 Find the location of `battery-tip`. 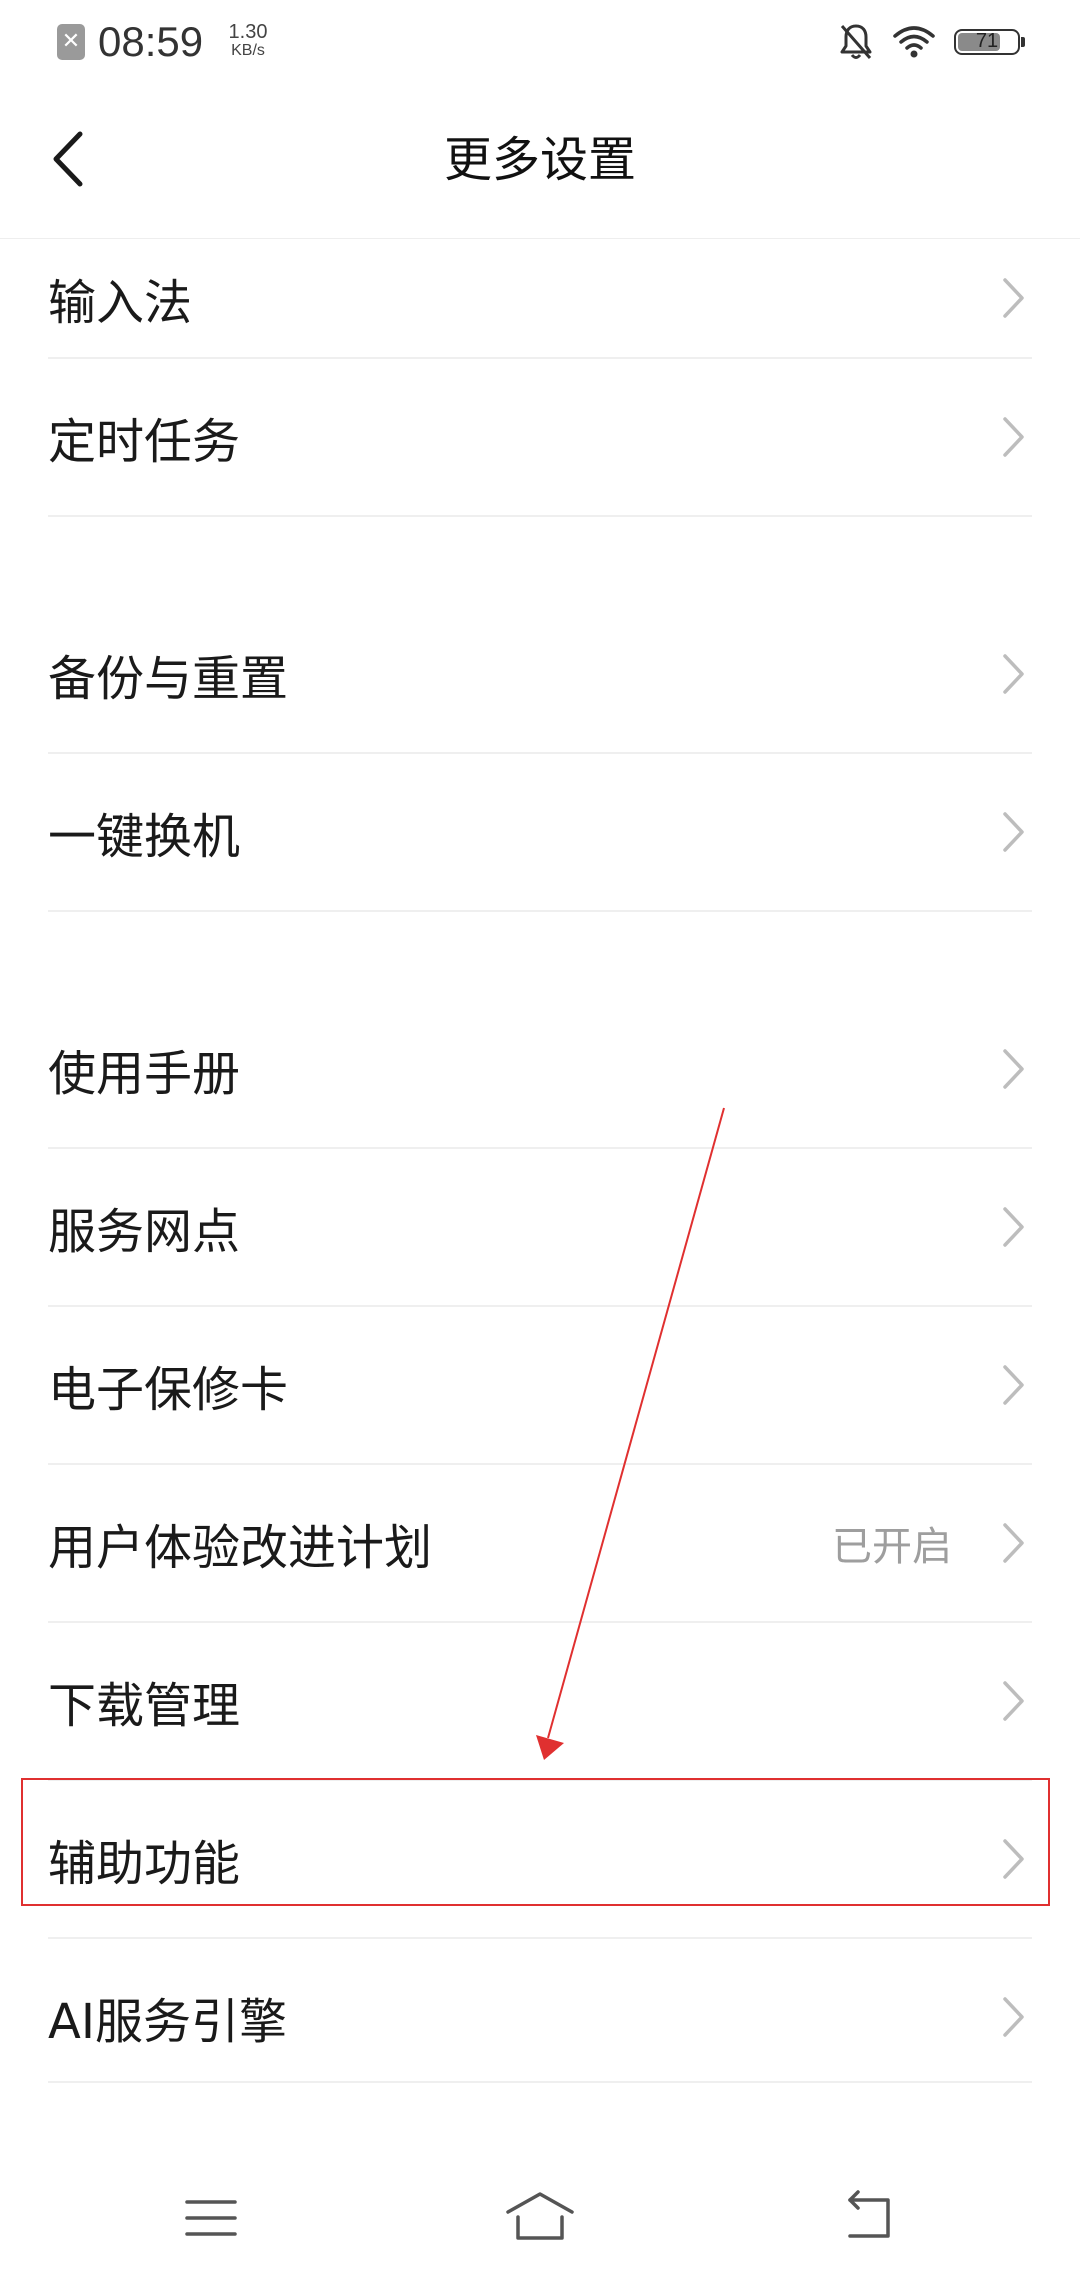

battery-tip is located at coordinates (1023, 42).